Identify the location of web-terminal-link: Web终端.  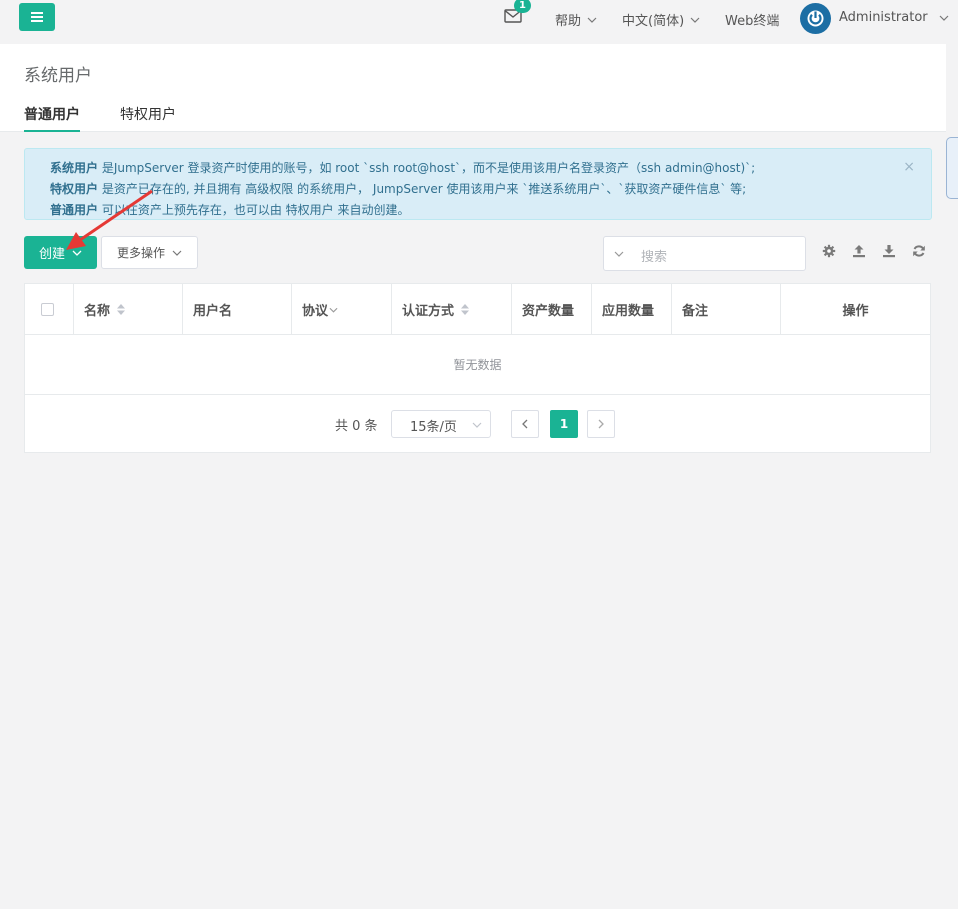
(752, 19).